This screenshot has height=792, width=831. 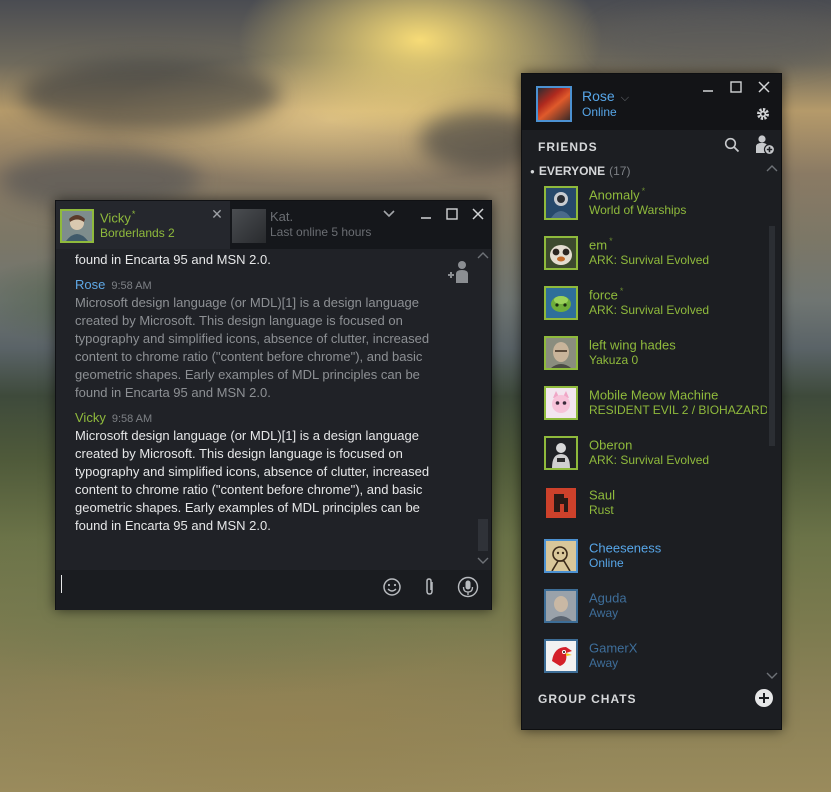 I want to click on user-header: Rose ⌵ Online, so click(x=651, y=102).